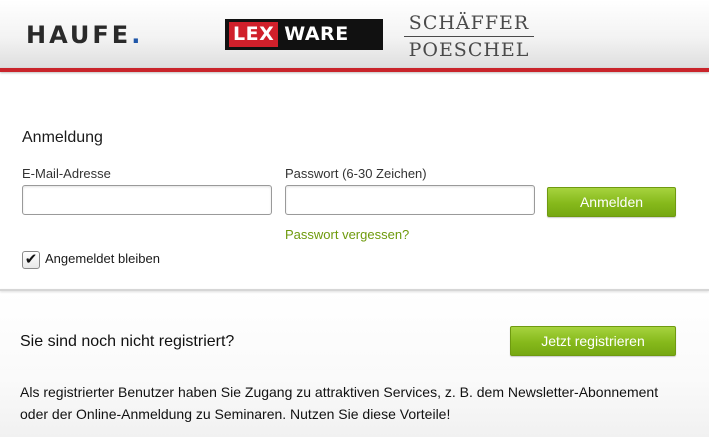  What do you see at coordinates (347, 234) in the screenshot?
I see `forgot-password-link: Passwort vergessen?` at bounding box center [347, 234].